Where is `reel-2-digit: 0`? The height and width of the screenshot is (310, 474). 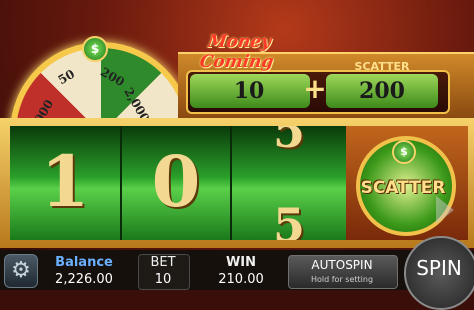 reel-2-digit: 0 is located at coordinates (176, 181).